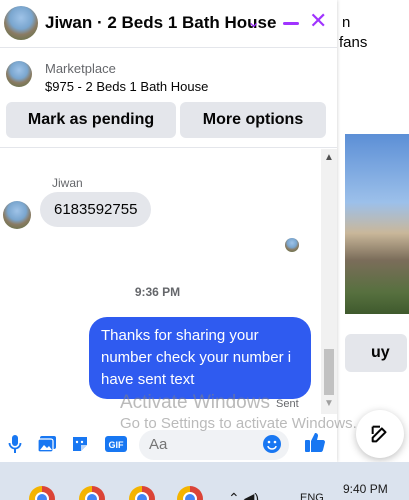 Image resolution: width=409 pixels, height=500 pixels. Describe the element at coordinates (15, 444) in the screenshot. I see `microphone-icon` at that location.